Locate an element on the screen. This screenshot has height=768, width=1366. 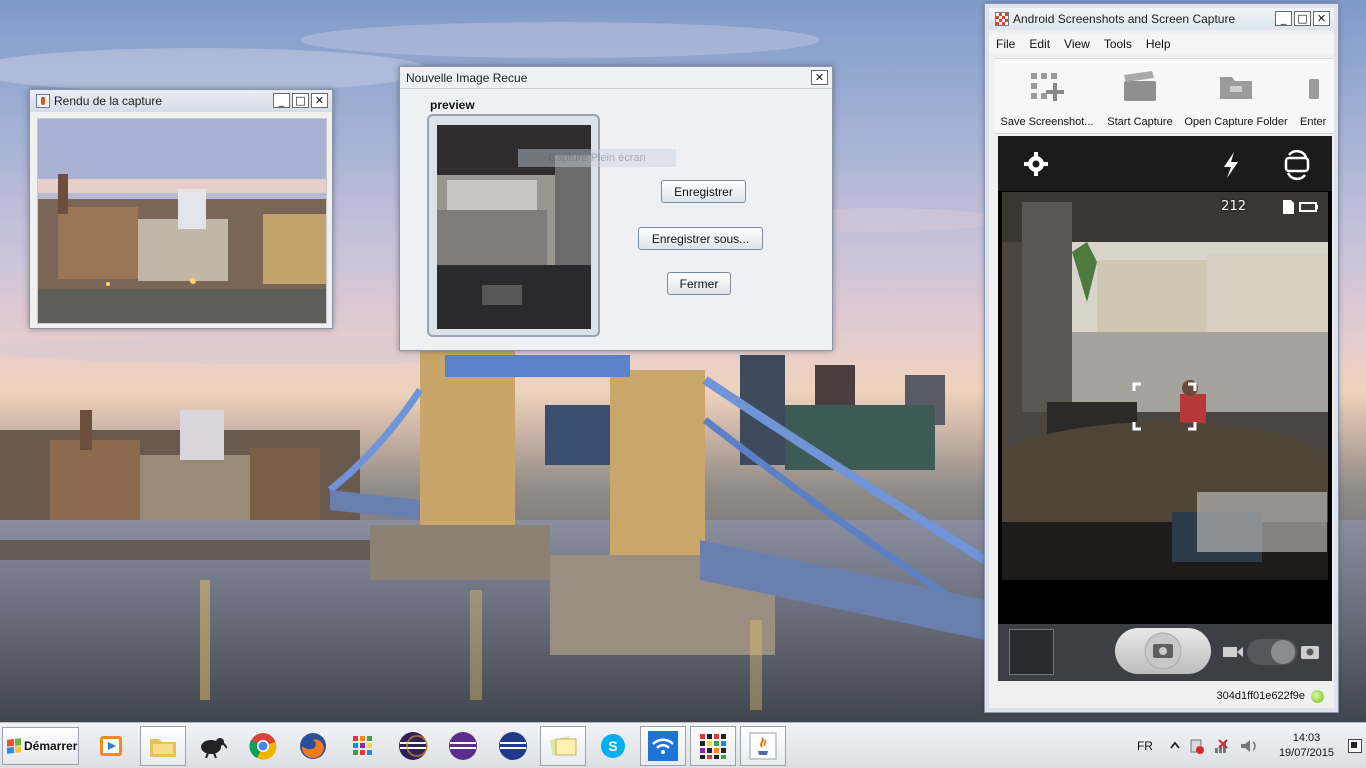
device-id: 304d1ff01e622f9e is located at coordinates (1261, 696).